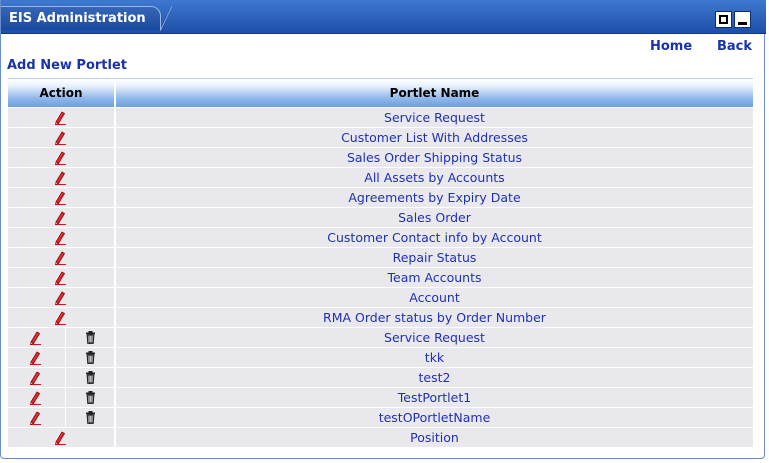 The image size is (769, 463). What do you see at coordinates (62, 93) in the screenshot?
I see `column-header-action: Action` at bounding box center [62, 93].